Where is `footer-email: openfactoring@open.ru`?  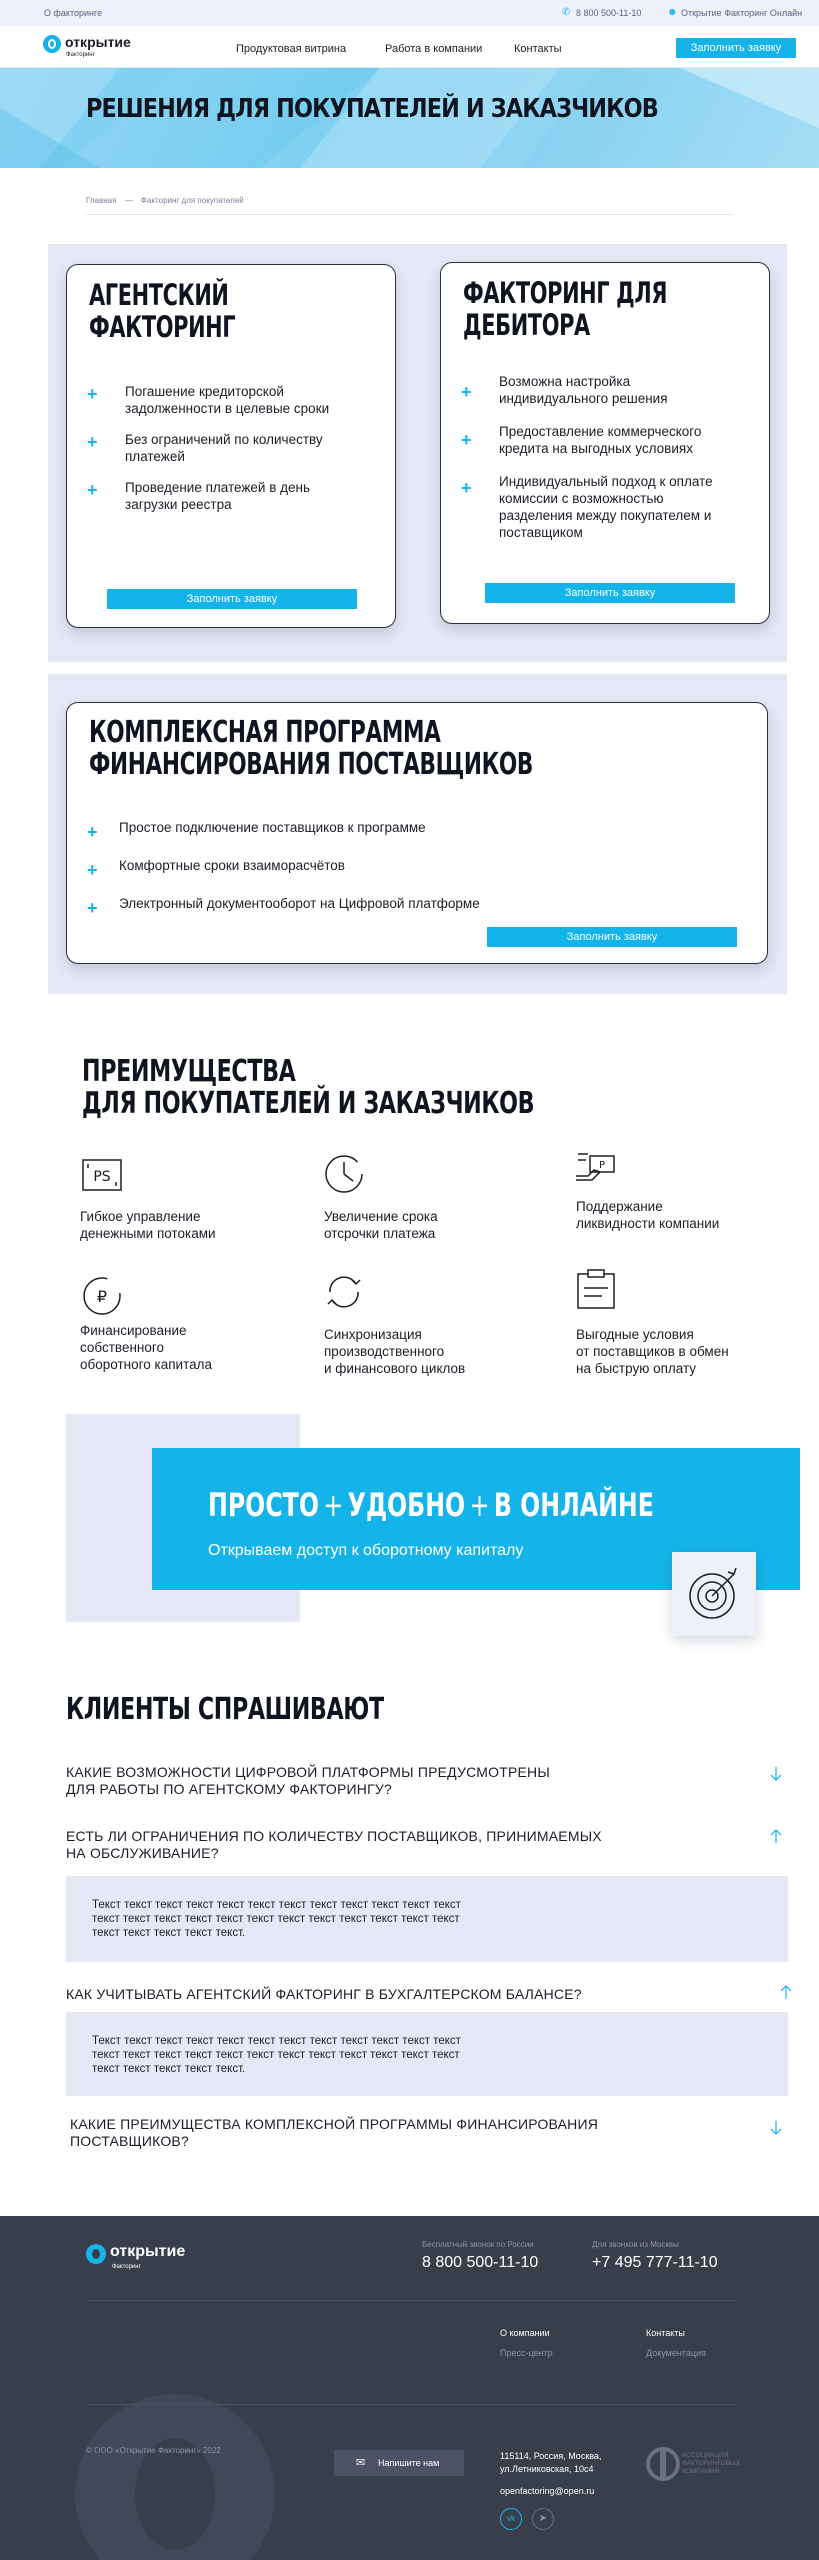
footer-email: openfactoring@open.ru is located at coordinates (547, 2491).